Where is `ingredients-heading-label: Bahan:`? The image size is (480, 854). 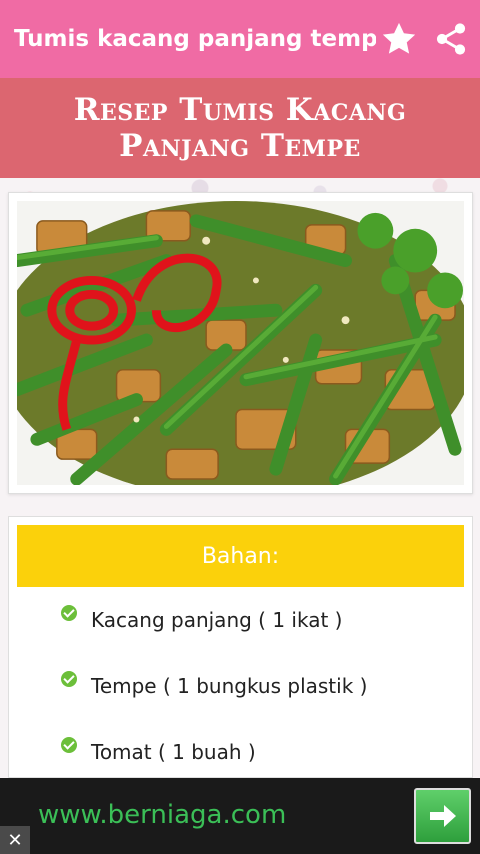 ingredients-heading-label: Bahan: is located at coordinates (240, 556).